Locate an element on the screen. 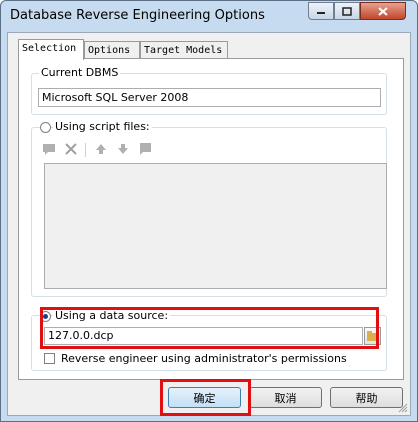 This screenshot has width=418, height=422. move-up-icon is located at coordinates (101, 149).